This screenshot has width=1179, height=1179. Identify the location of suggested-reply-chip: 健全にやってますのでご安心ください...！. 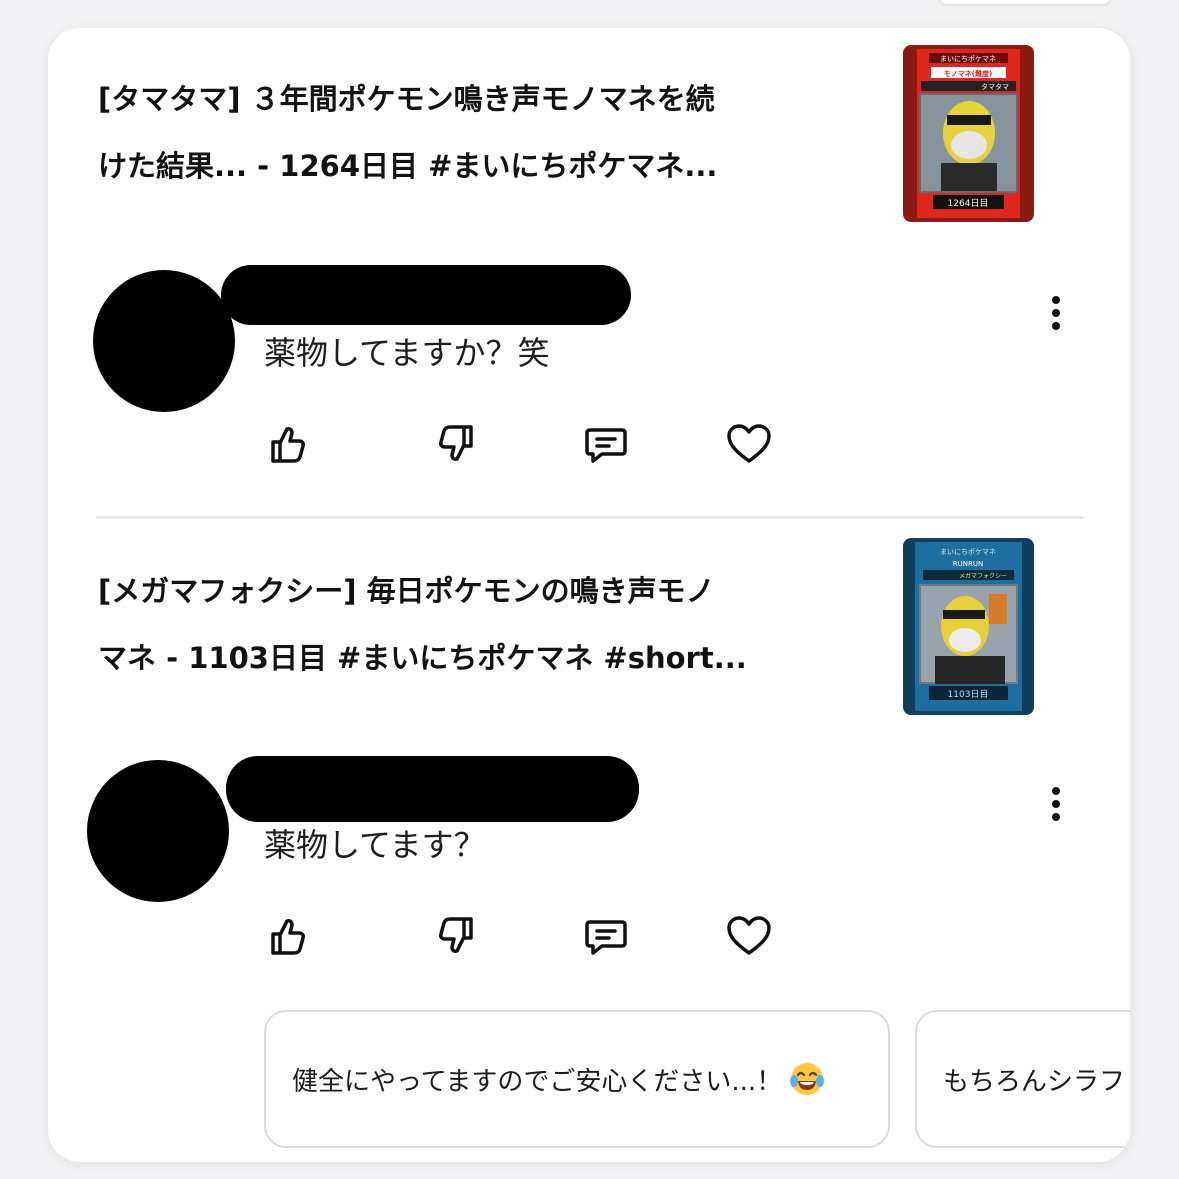
(577, 1079).